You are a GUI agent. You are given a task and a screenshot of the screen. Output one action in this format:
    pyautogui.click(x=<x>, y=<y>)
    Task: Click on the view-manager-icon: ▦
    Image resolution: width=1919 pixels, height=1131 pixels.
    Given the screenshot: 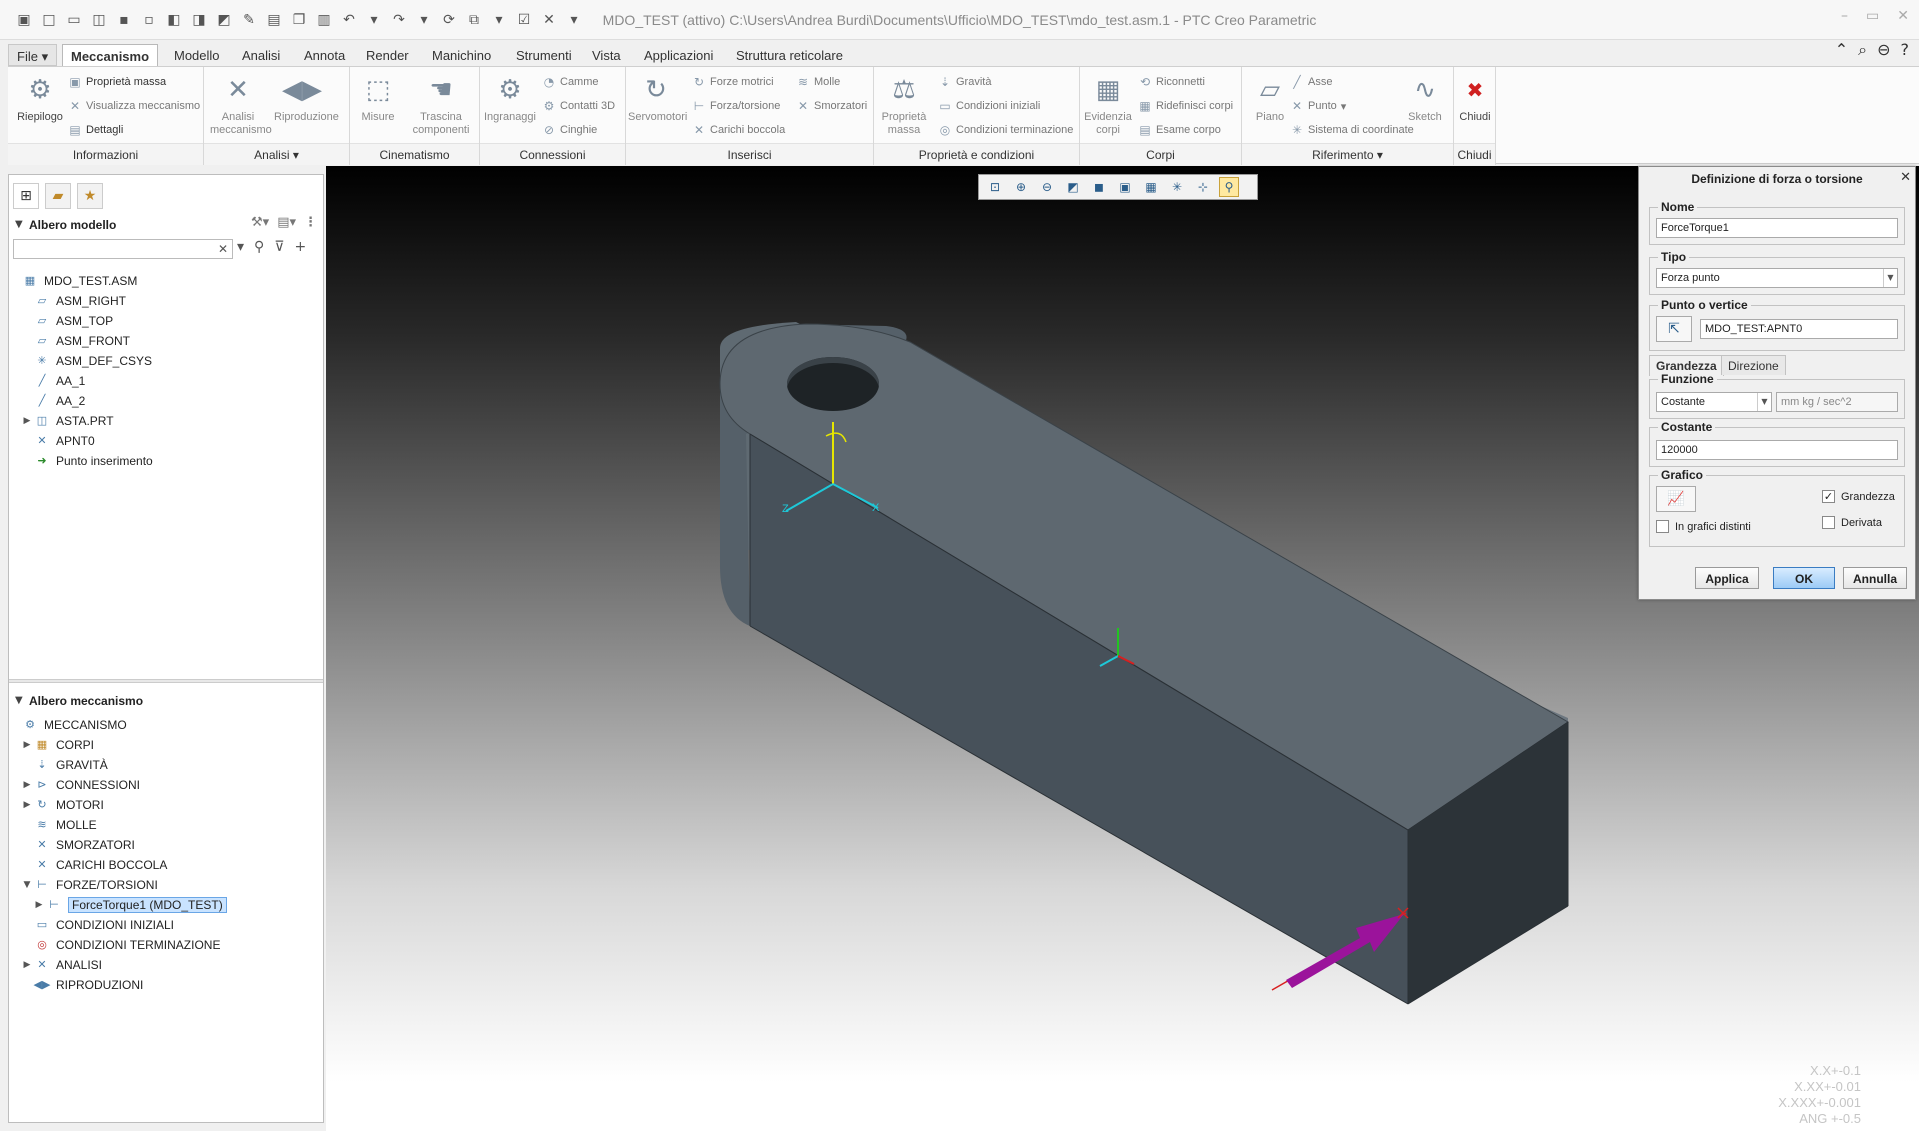 What is the action you would take?
    pyautogui.click(x=1151, y=187)
    